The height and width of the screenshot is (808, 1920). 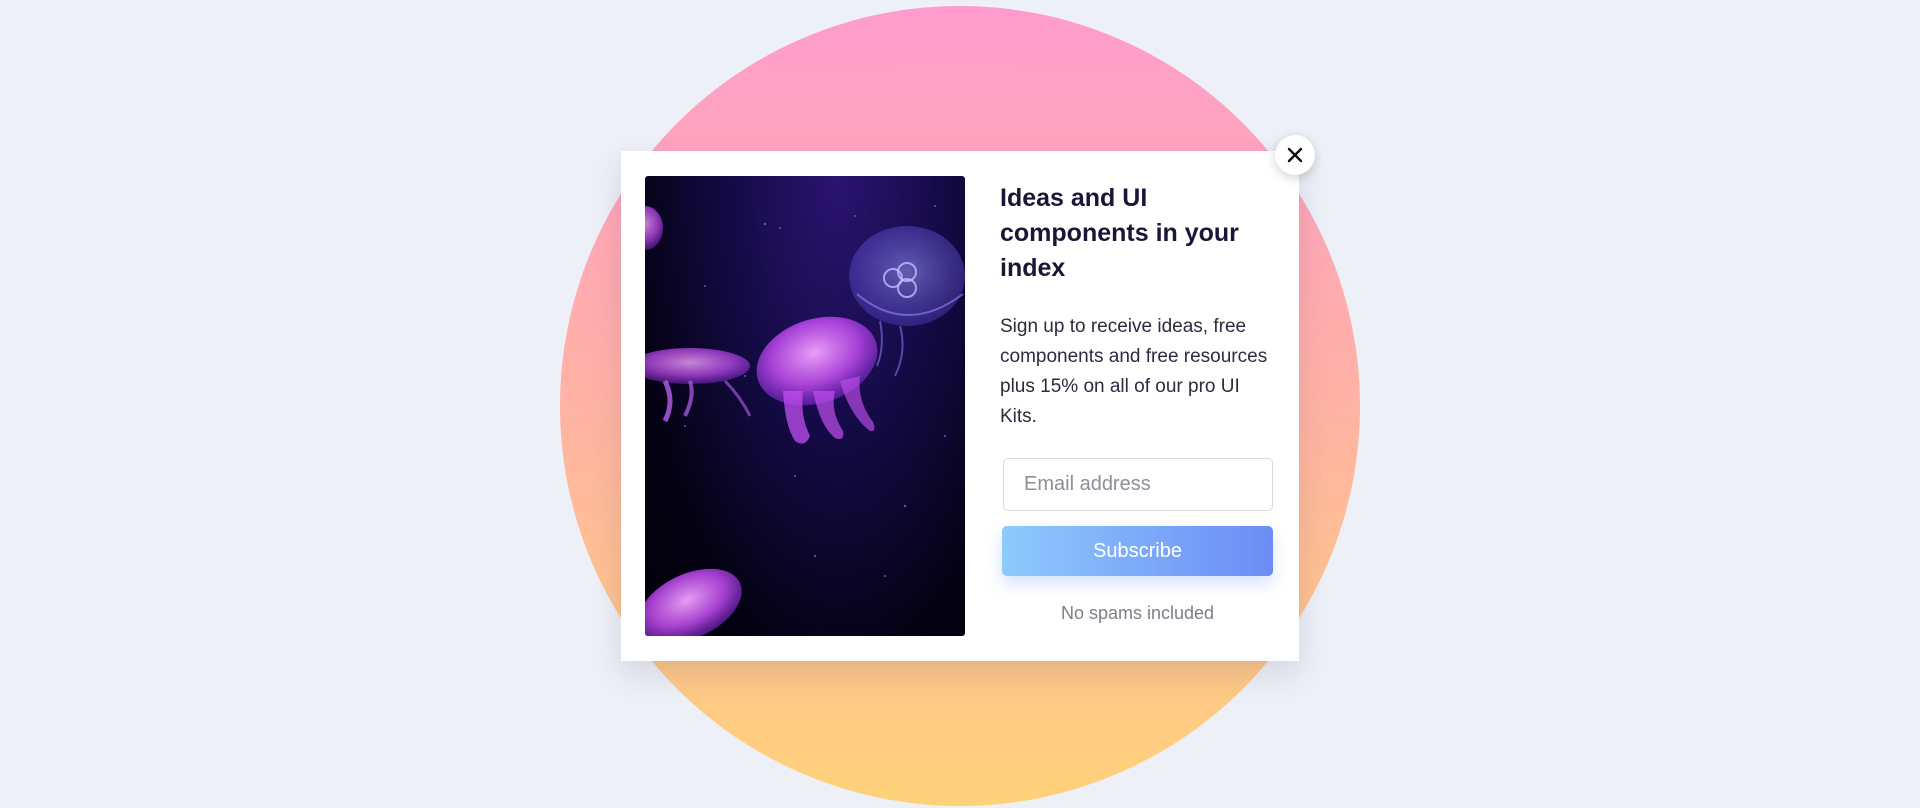 What do you see at coordinates (1119, 233) in the screenshot?
I see `modal-title: Ideas and UI components in your index` at bounding box center [1119, 233].